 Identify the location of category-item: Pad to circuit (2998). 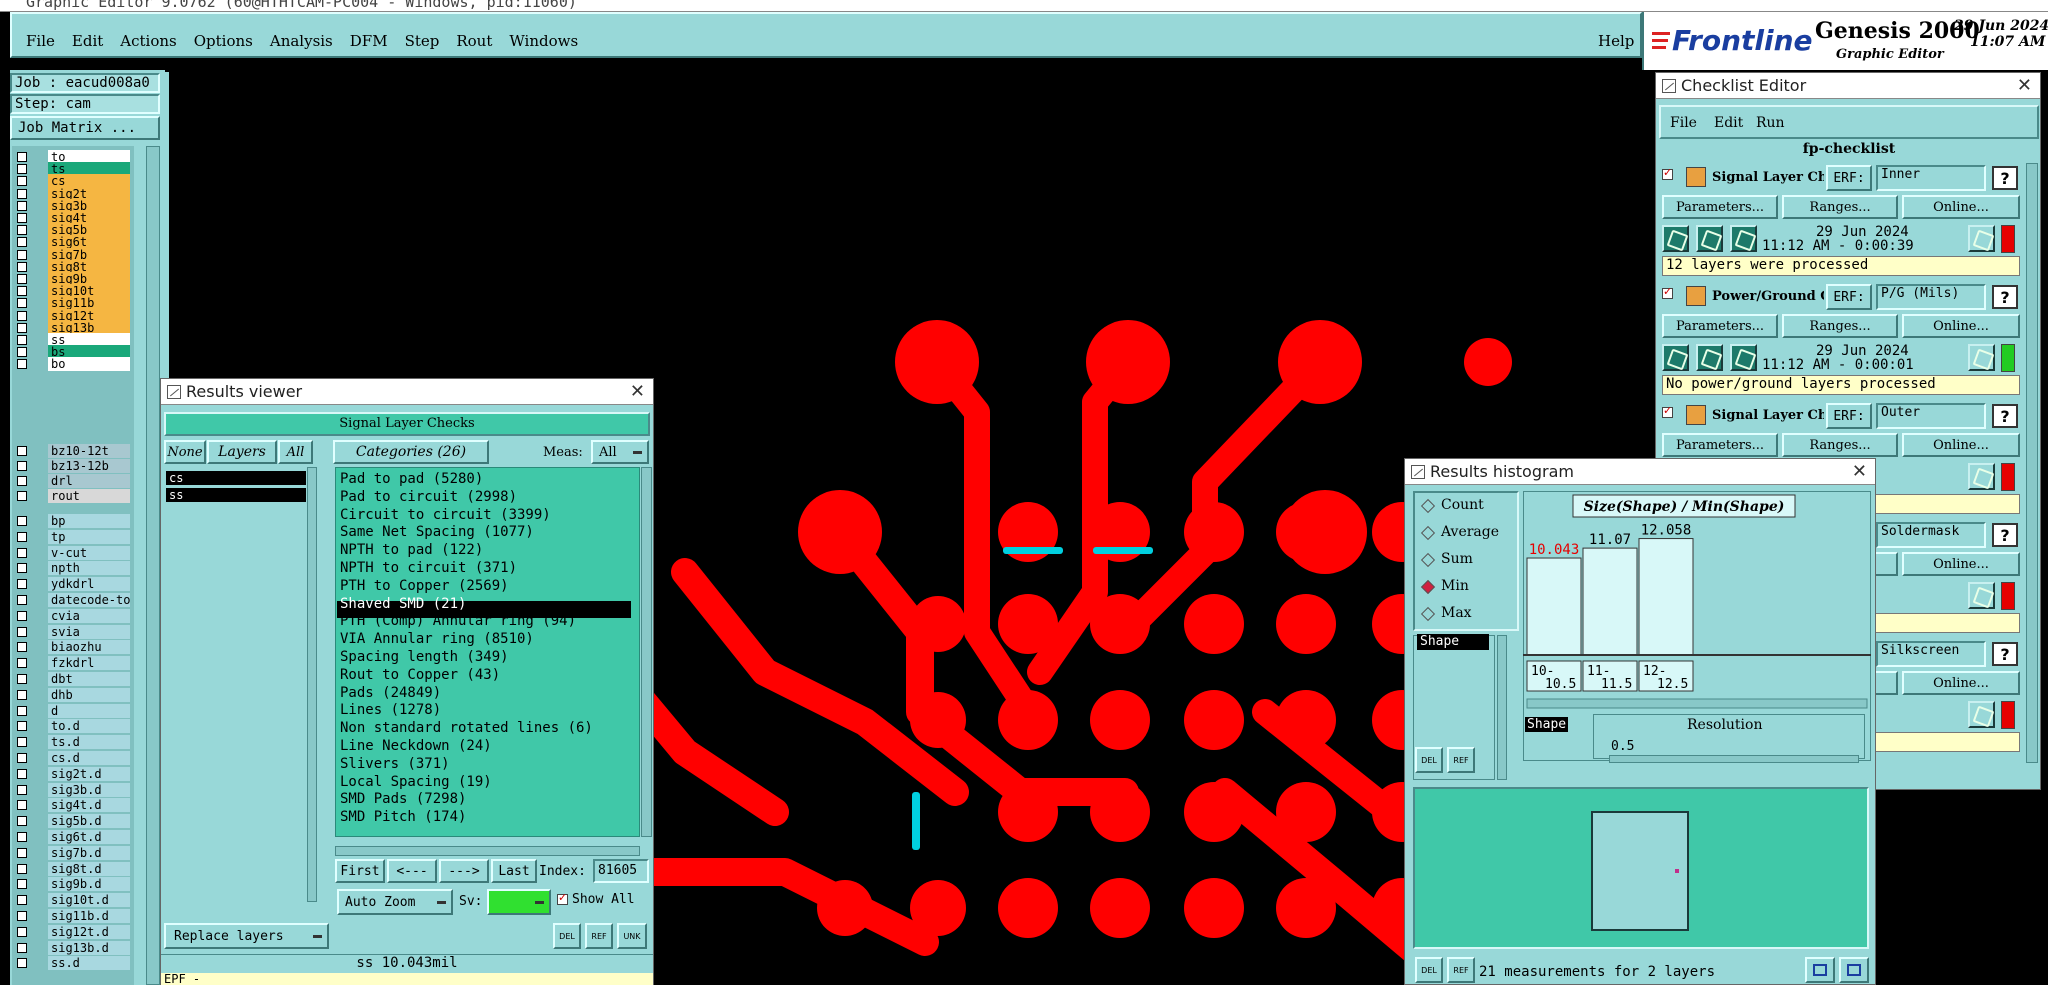
(427, 497).